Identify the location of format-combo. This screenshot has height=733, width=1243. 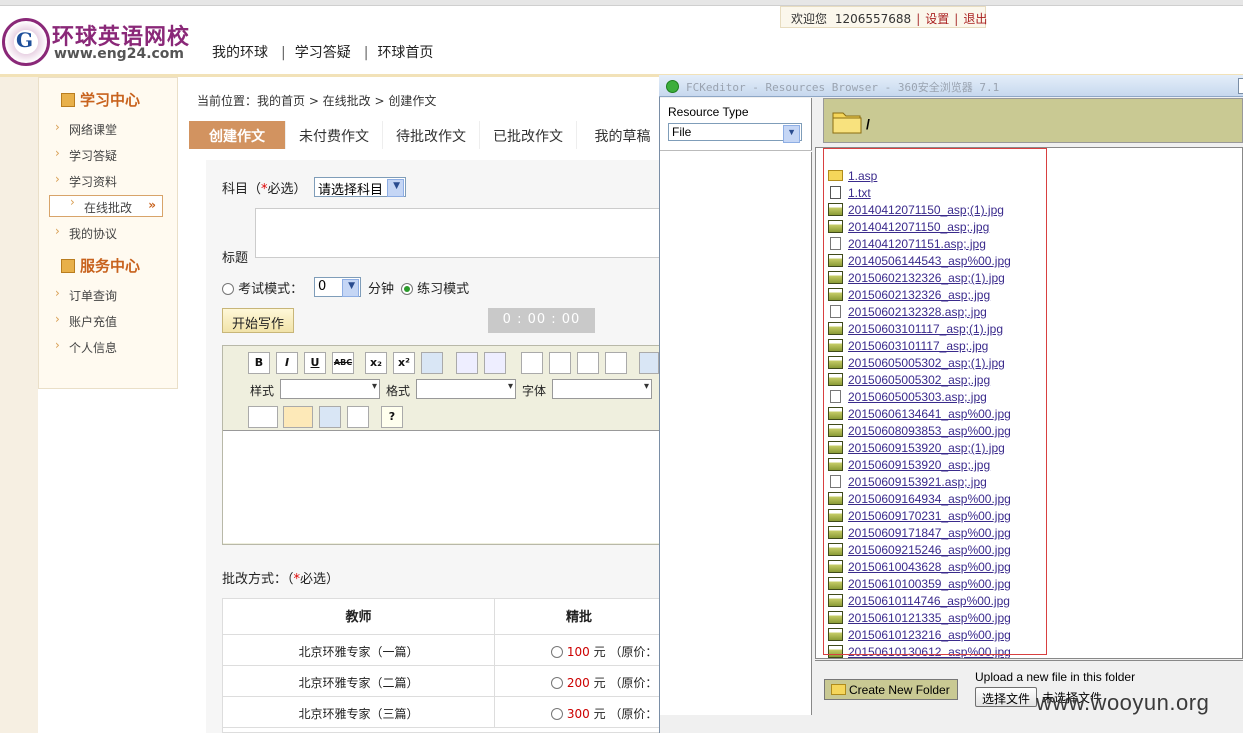
(466, 389).